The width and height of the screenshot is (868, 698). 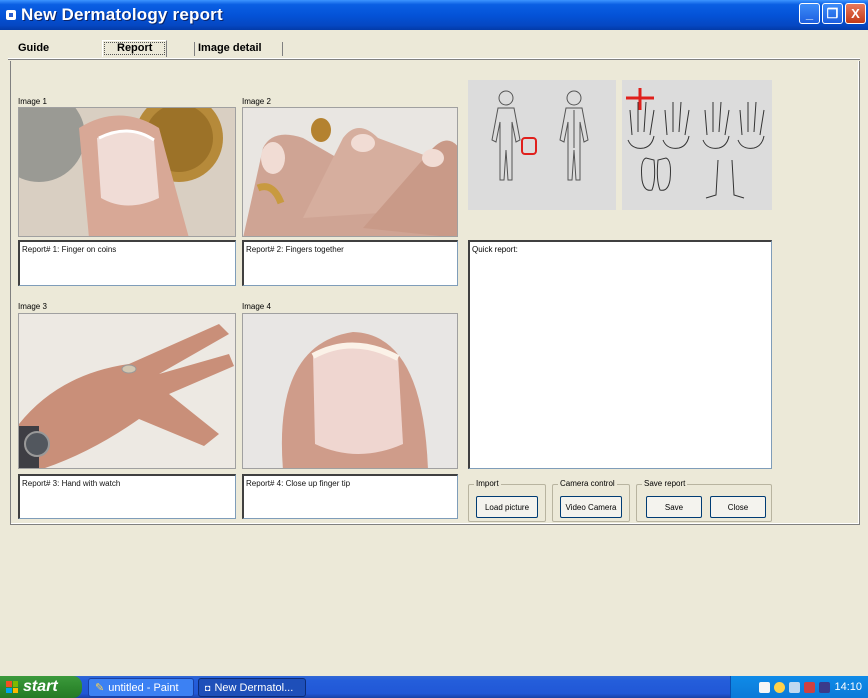 I want to click on image-3-label: Image 3, so click(x=32, y=306).